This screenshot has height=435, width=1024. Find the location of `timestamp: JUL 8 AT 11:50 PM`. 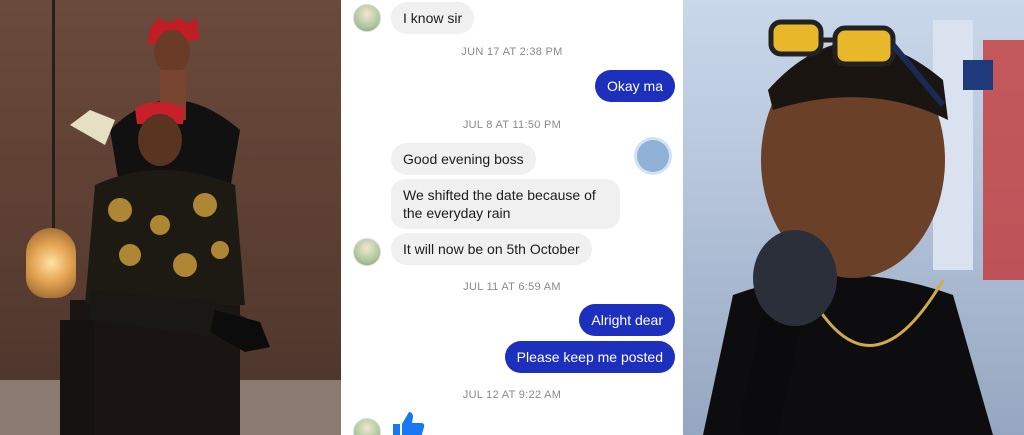

timestamp: JUL 8 AT 11:50 PM is located at coordinates (512, 125).